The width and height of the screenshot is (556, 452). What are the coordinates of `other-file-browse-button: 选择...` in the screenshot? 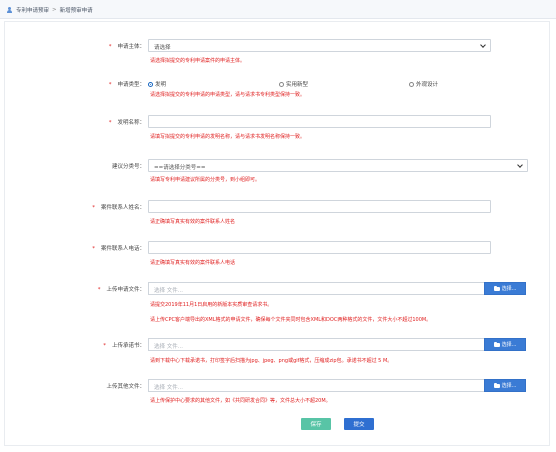 It's located at (505, 385).